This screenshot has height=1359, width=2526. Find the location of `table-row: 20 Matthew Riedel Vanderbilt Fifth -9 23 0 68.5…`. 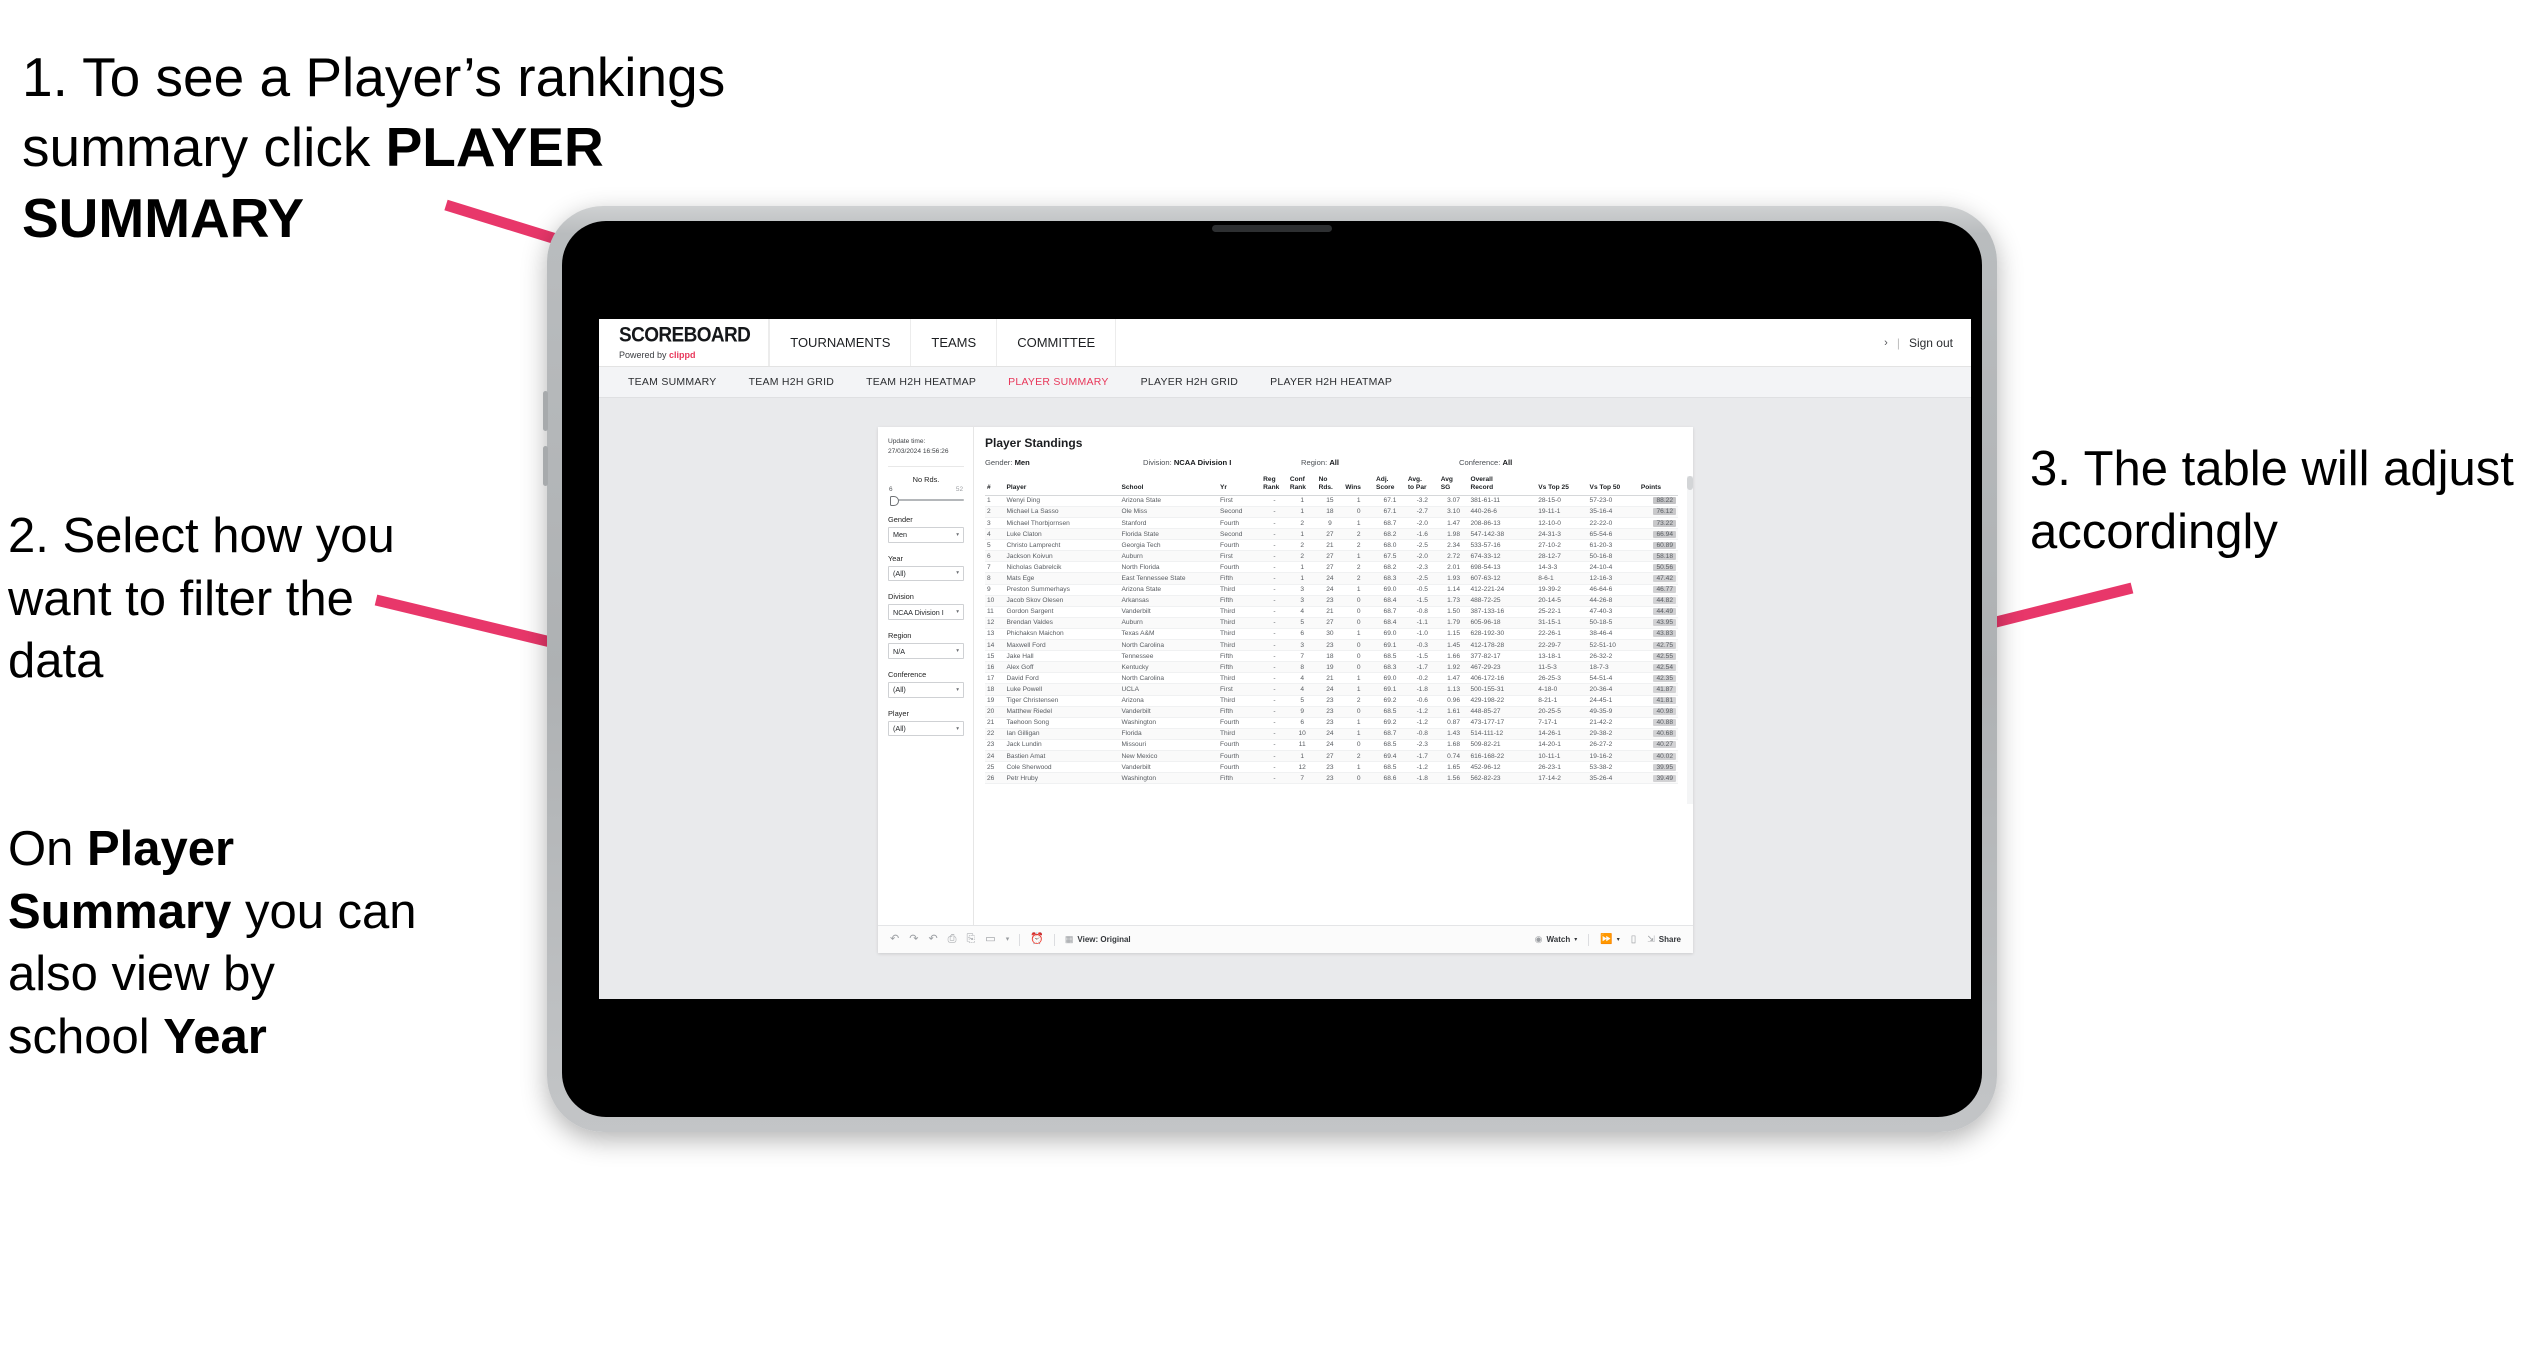

table-row: 20 Matthew Riedel Vanderbilt Fifth -9 23 0 68.5… is located at coordinates (1331, 712).